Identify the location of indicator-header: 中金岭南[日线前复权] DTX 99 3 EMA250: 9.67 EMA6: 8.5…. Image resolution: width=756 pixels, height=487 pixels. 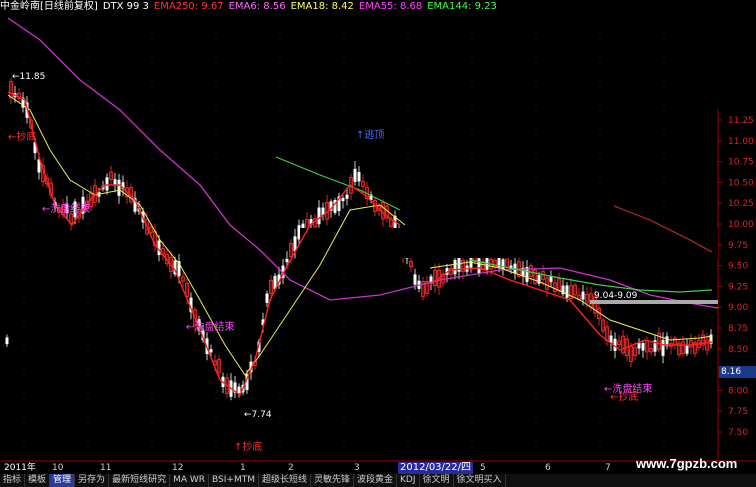
(378, 7).